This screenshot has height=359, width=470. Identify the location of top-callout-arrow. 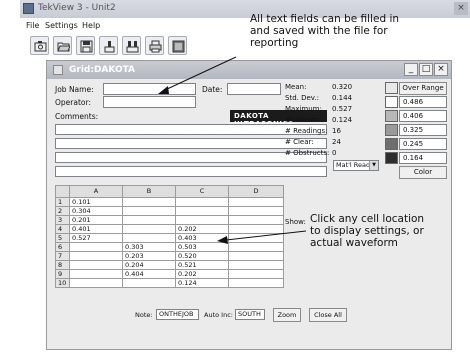
(200, 73).